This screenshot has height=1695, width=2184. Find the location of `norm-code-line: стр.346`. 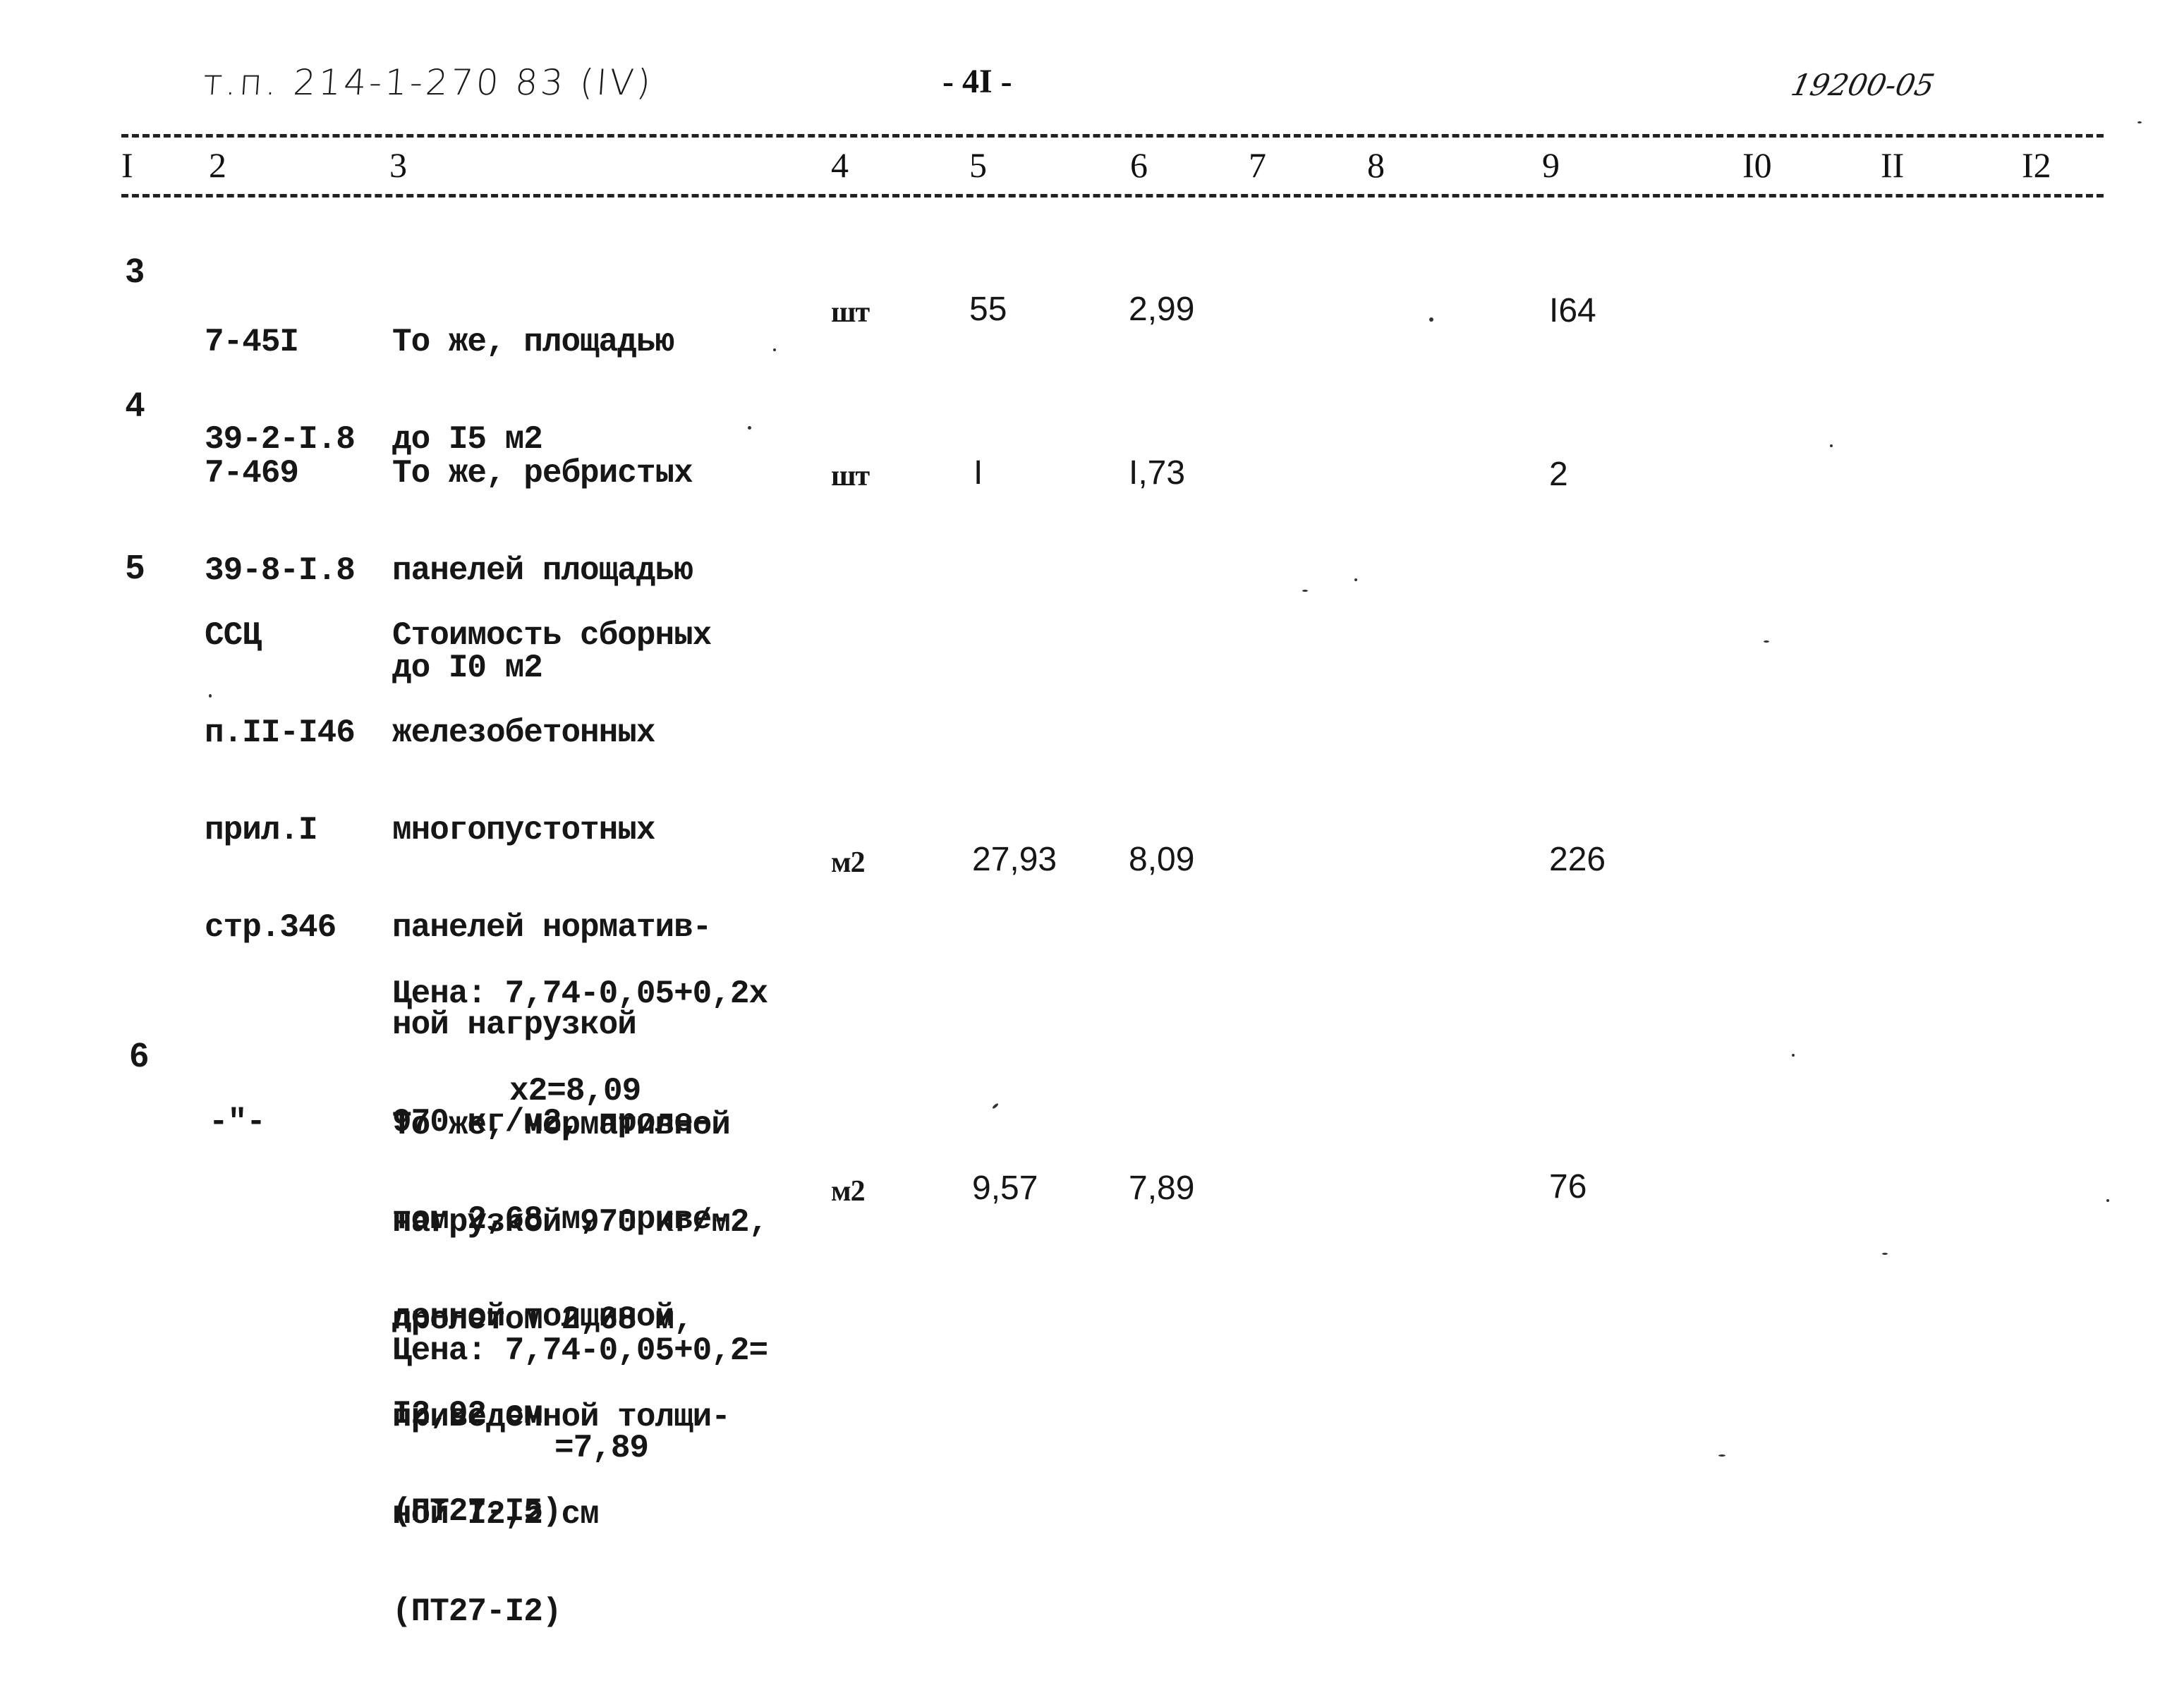

norm-code-line: стр.346 is located at coordinates (270, 927).